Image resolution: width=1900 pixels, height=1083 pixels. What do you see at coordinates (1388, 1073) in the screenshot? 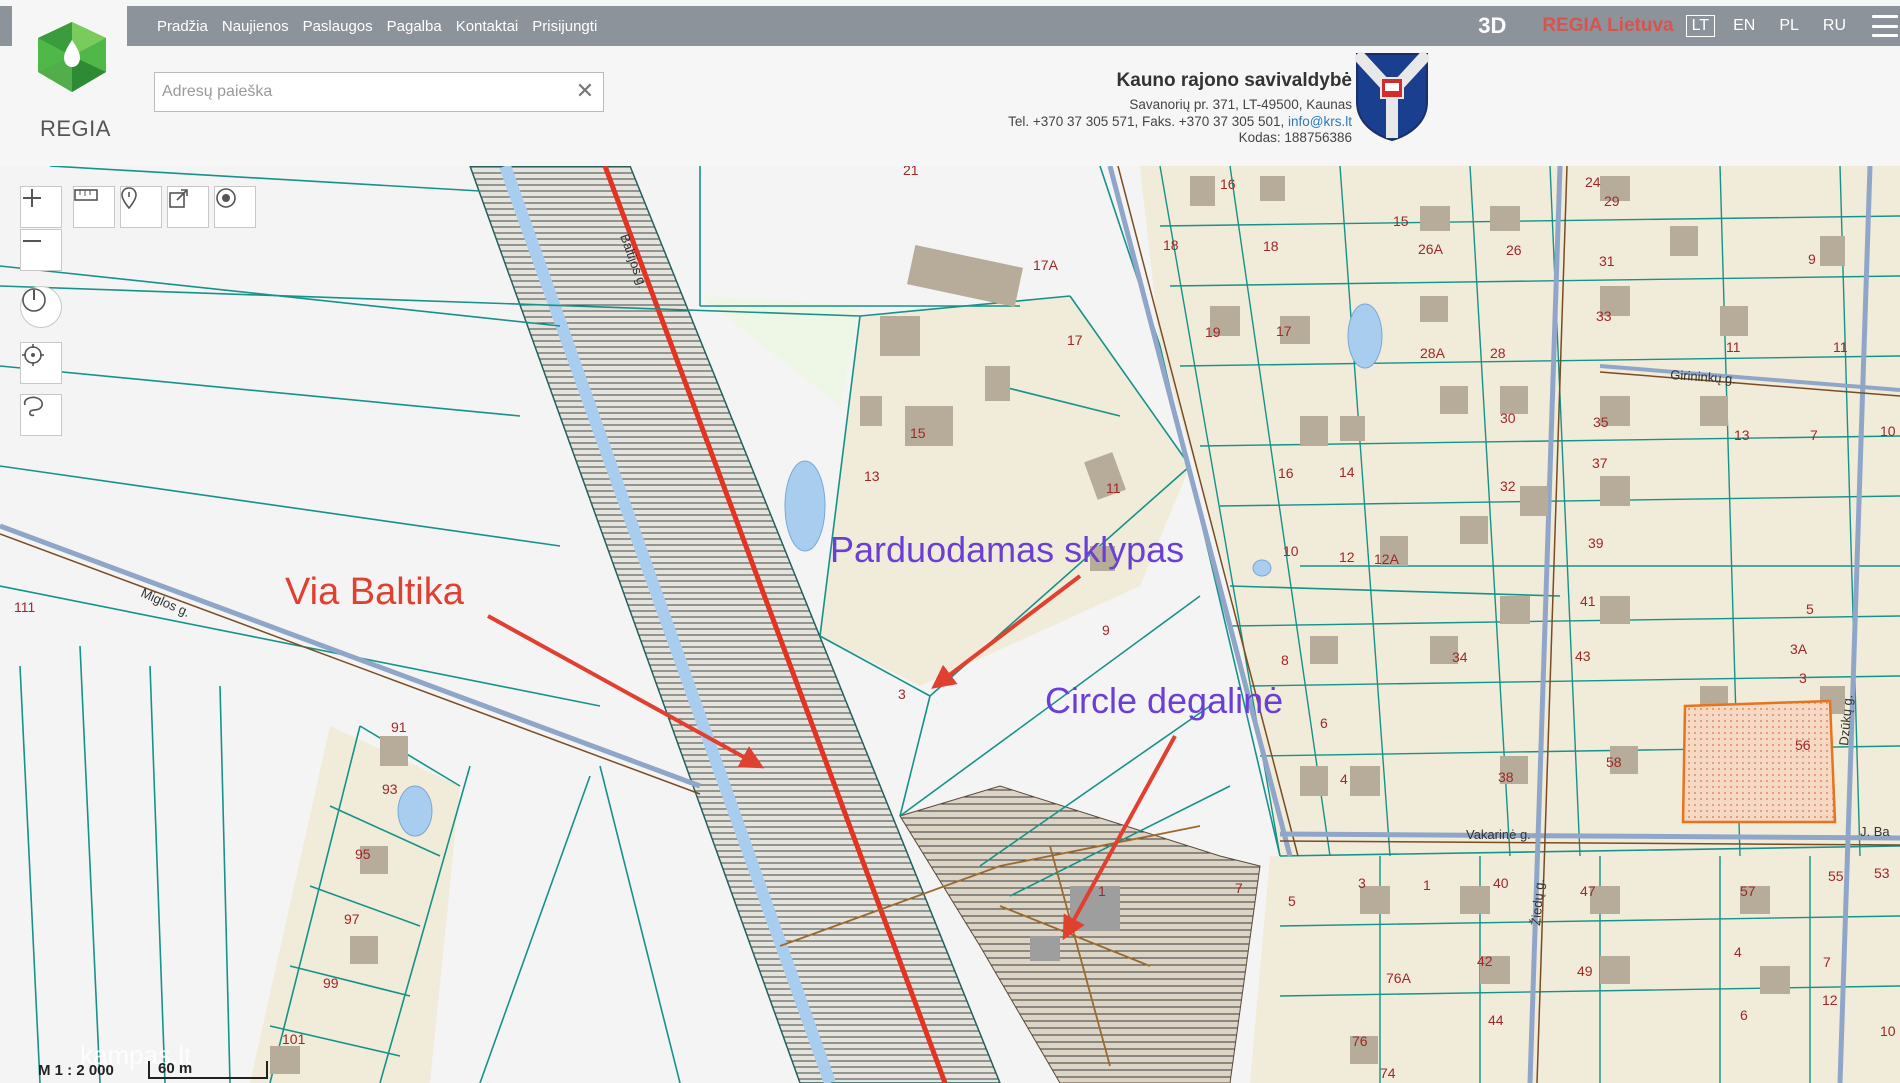
I see `parcel-label: 74` at bounding box center [1388, 1073].